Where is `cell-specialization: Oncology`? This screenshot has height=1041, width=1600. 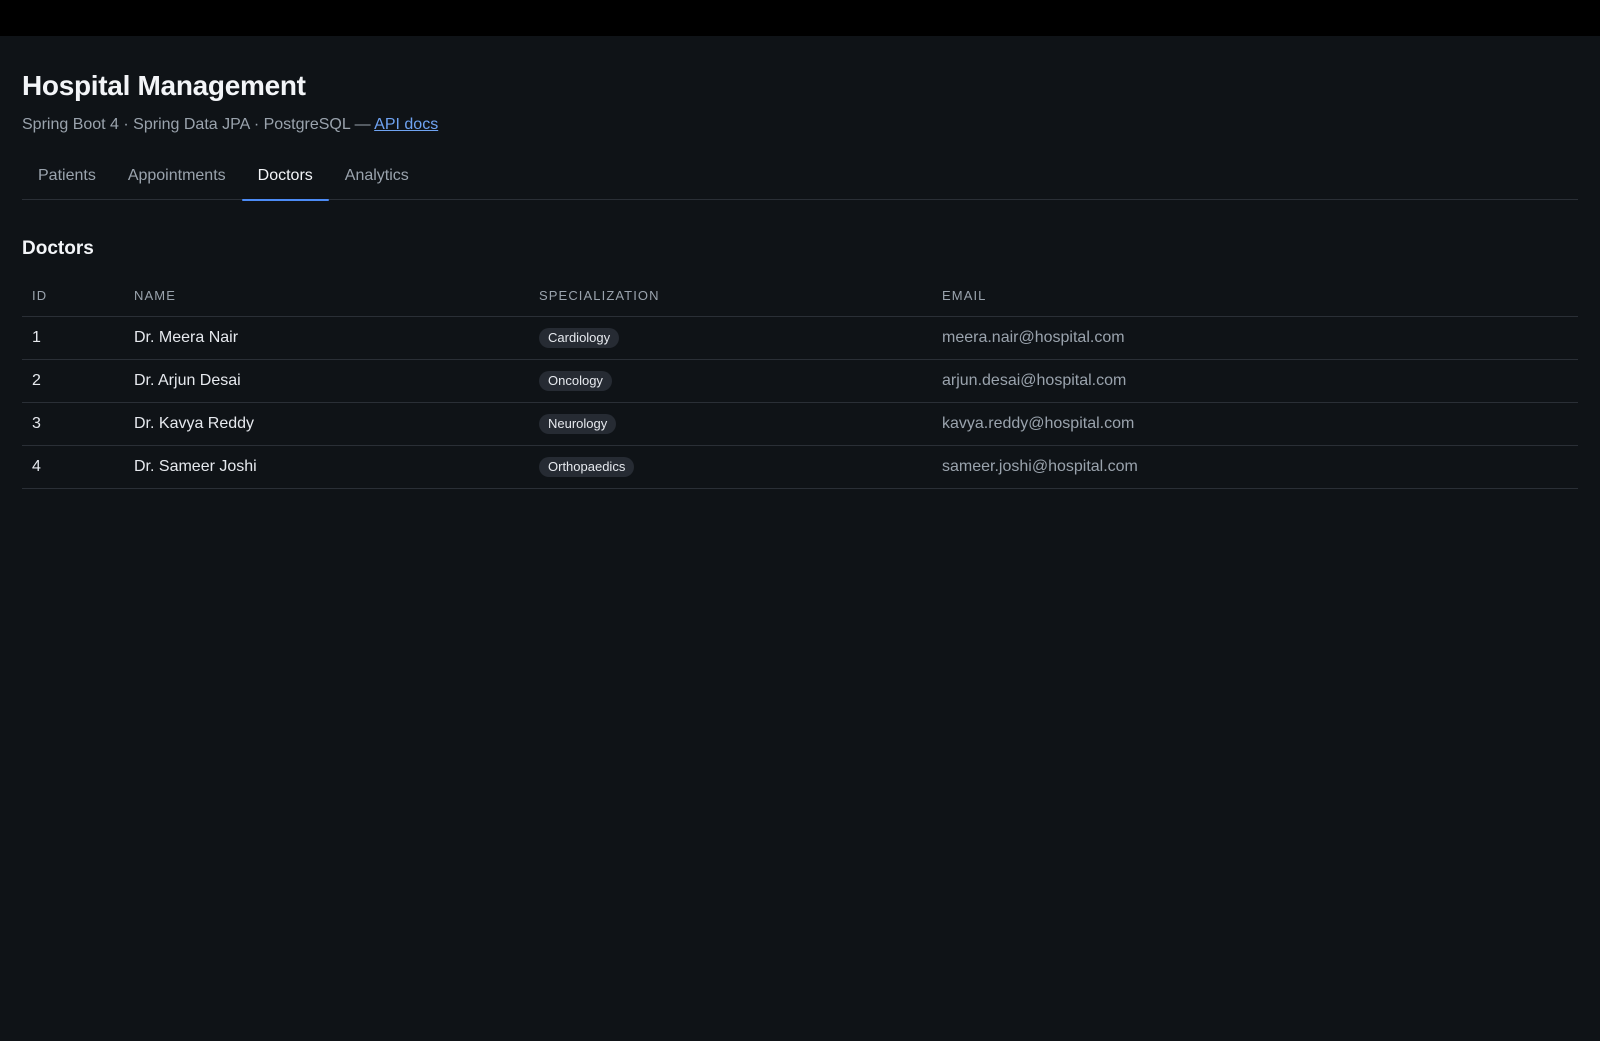
cell-specialization: Oncology is located at coordinates (730, 381).